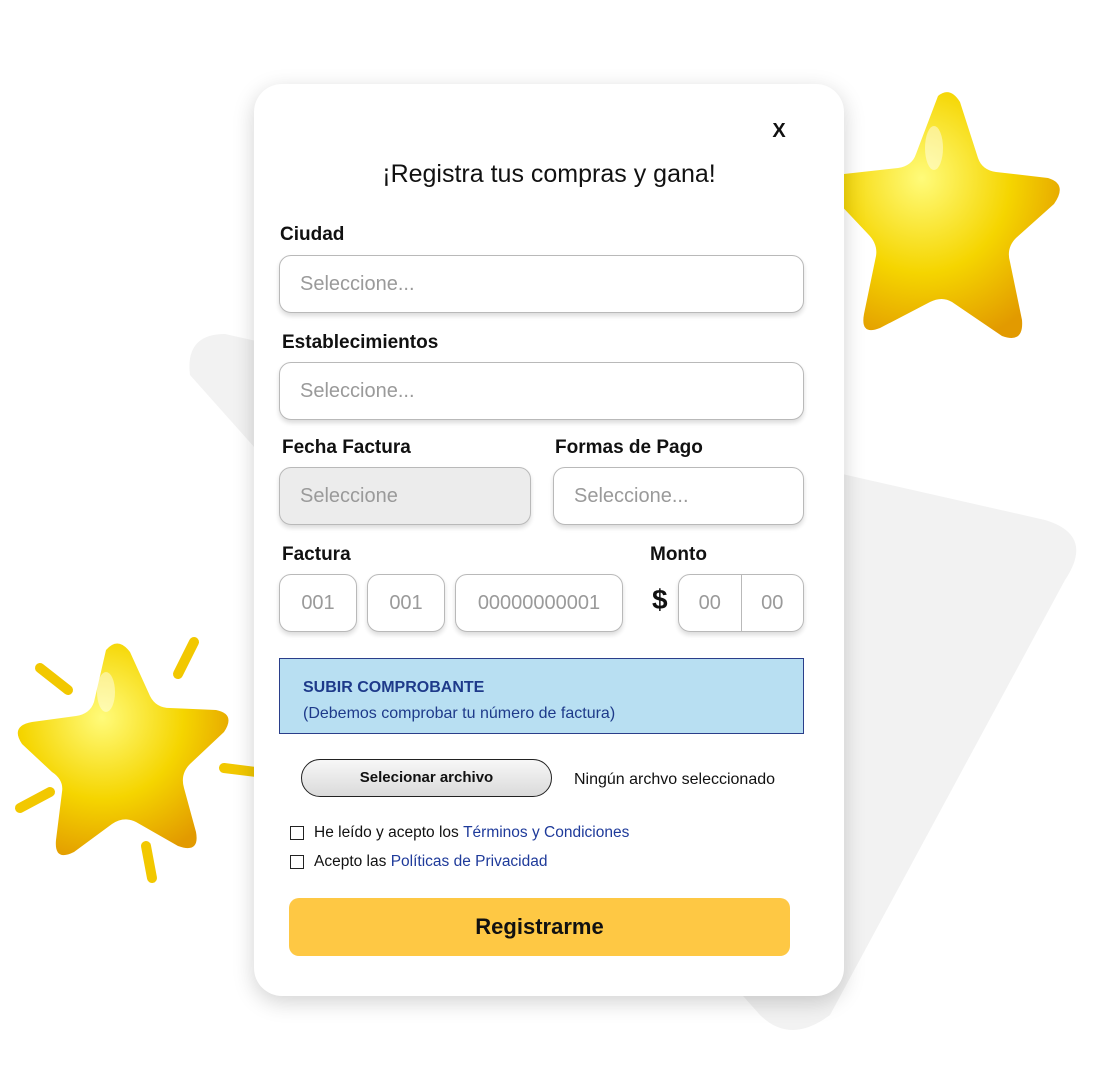  Describe the element at coordinates (710, 603) in the screenshot. I see `monto-integer-input: 00` at that location.